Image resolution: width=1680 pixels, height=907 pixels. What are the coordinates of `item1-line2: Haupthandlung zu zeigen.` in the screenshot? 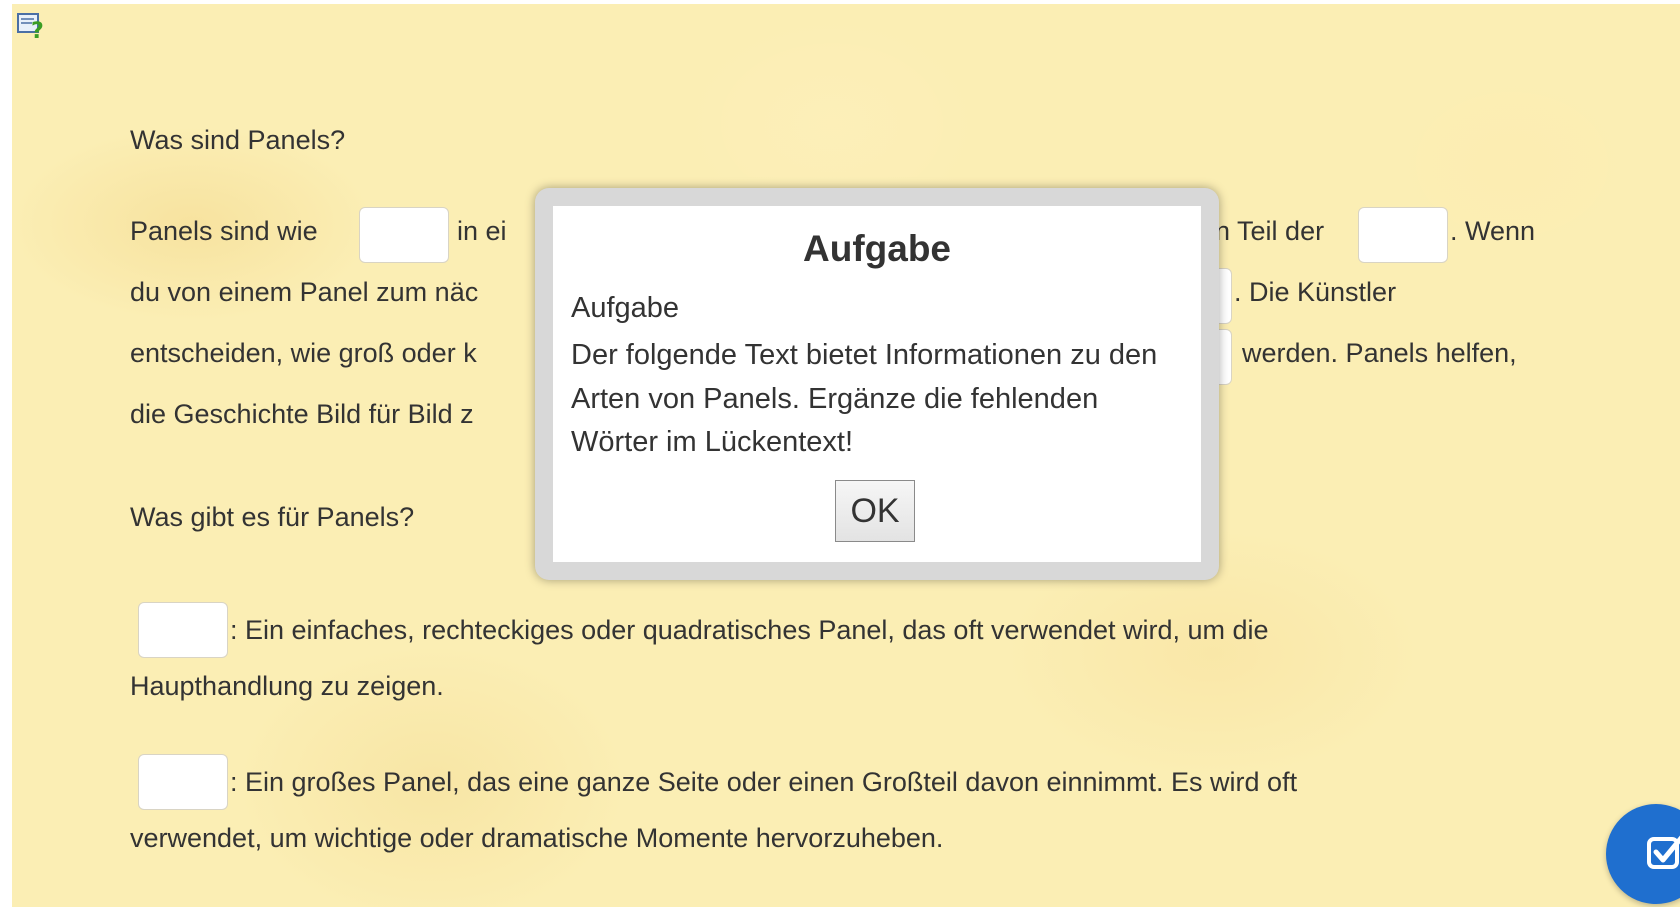 It's located at (287, 686).